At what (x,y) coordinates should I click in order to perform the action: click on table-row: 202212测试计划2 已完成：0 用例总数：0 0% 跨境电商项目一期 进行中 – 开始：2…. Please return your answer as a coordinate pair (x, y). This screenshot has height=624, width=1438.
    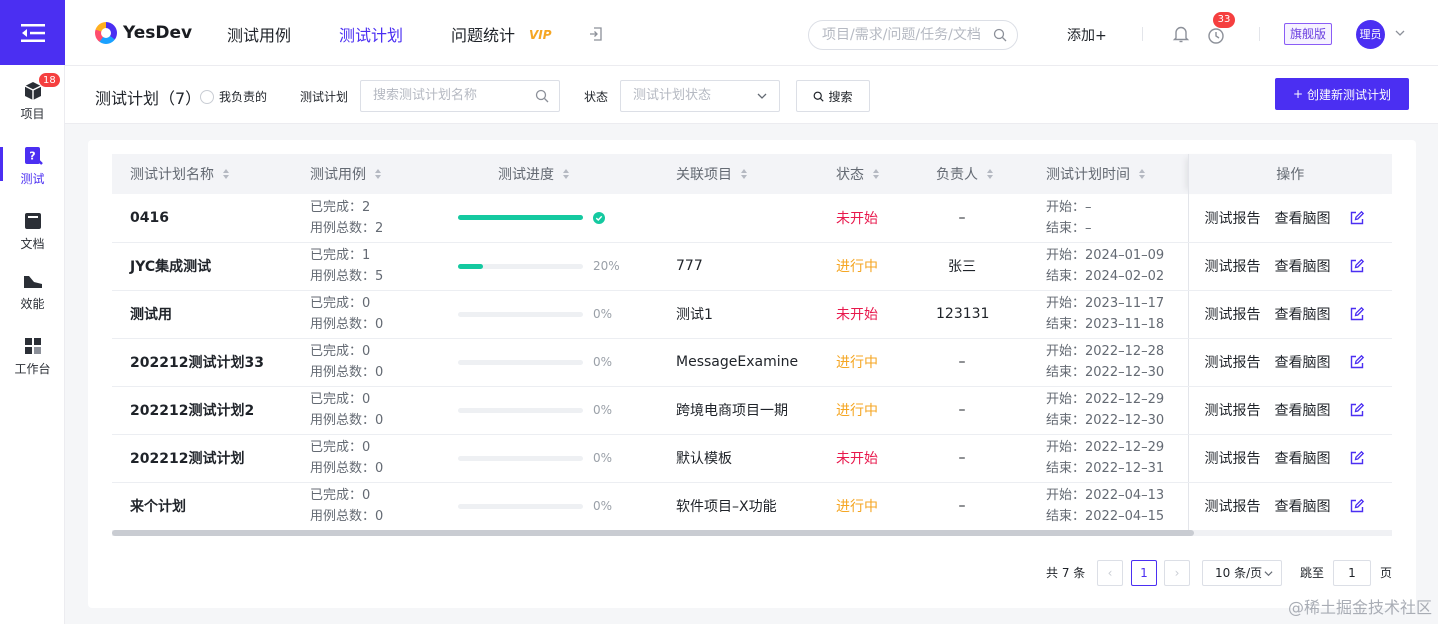
    Looking at the image, I should click on (752, 410).